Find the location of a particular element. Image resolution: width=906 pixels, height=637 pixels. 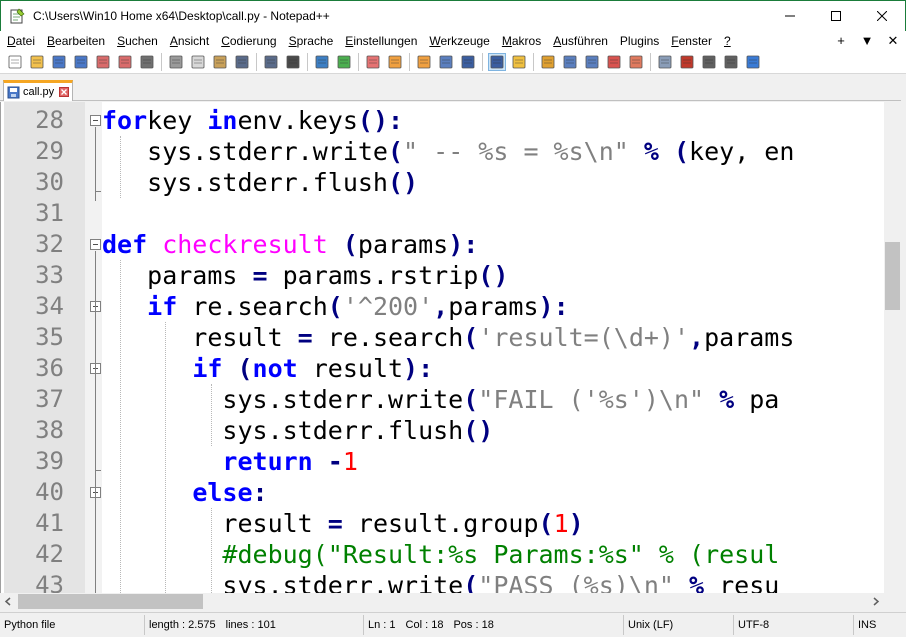

menu-label: akros is located at coordinates (526, 41).